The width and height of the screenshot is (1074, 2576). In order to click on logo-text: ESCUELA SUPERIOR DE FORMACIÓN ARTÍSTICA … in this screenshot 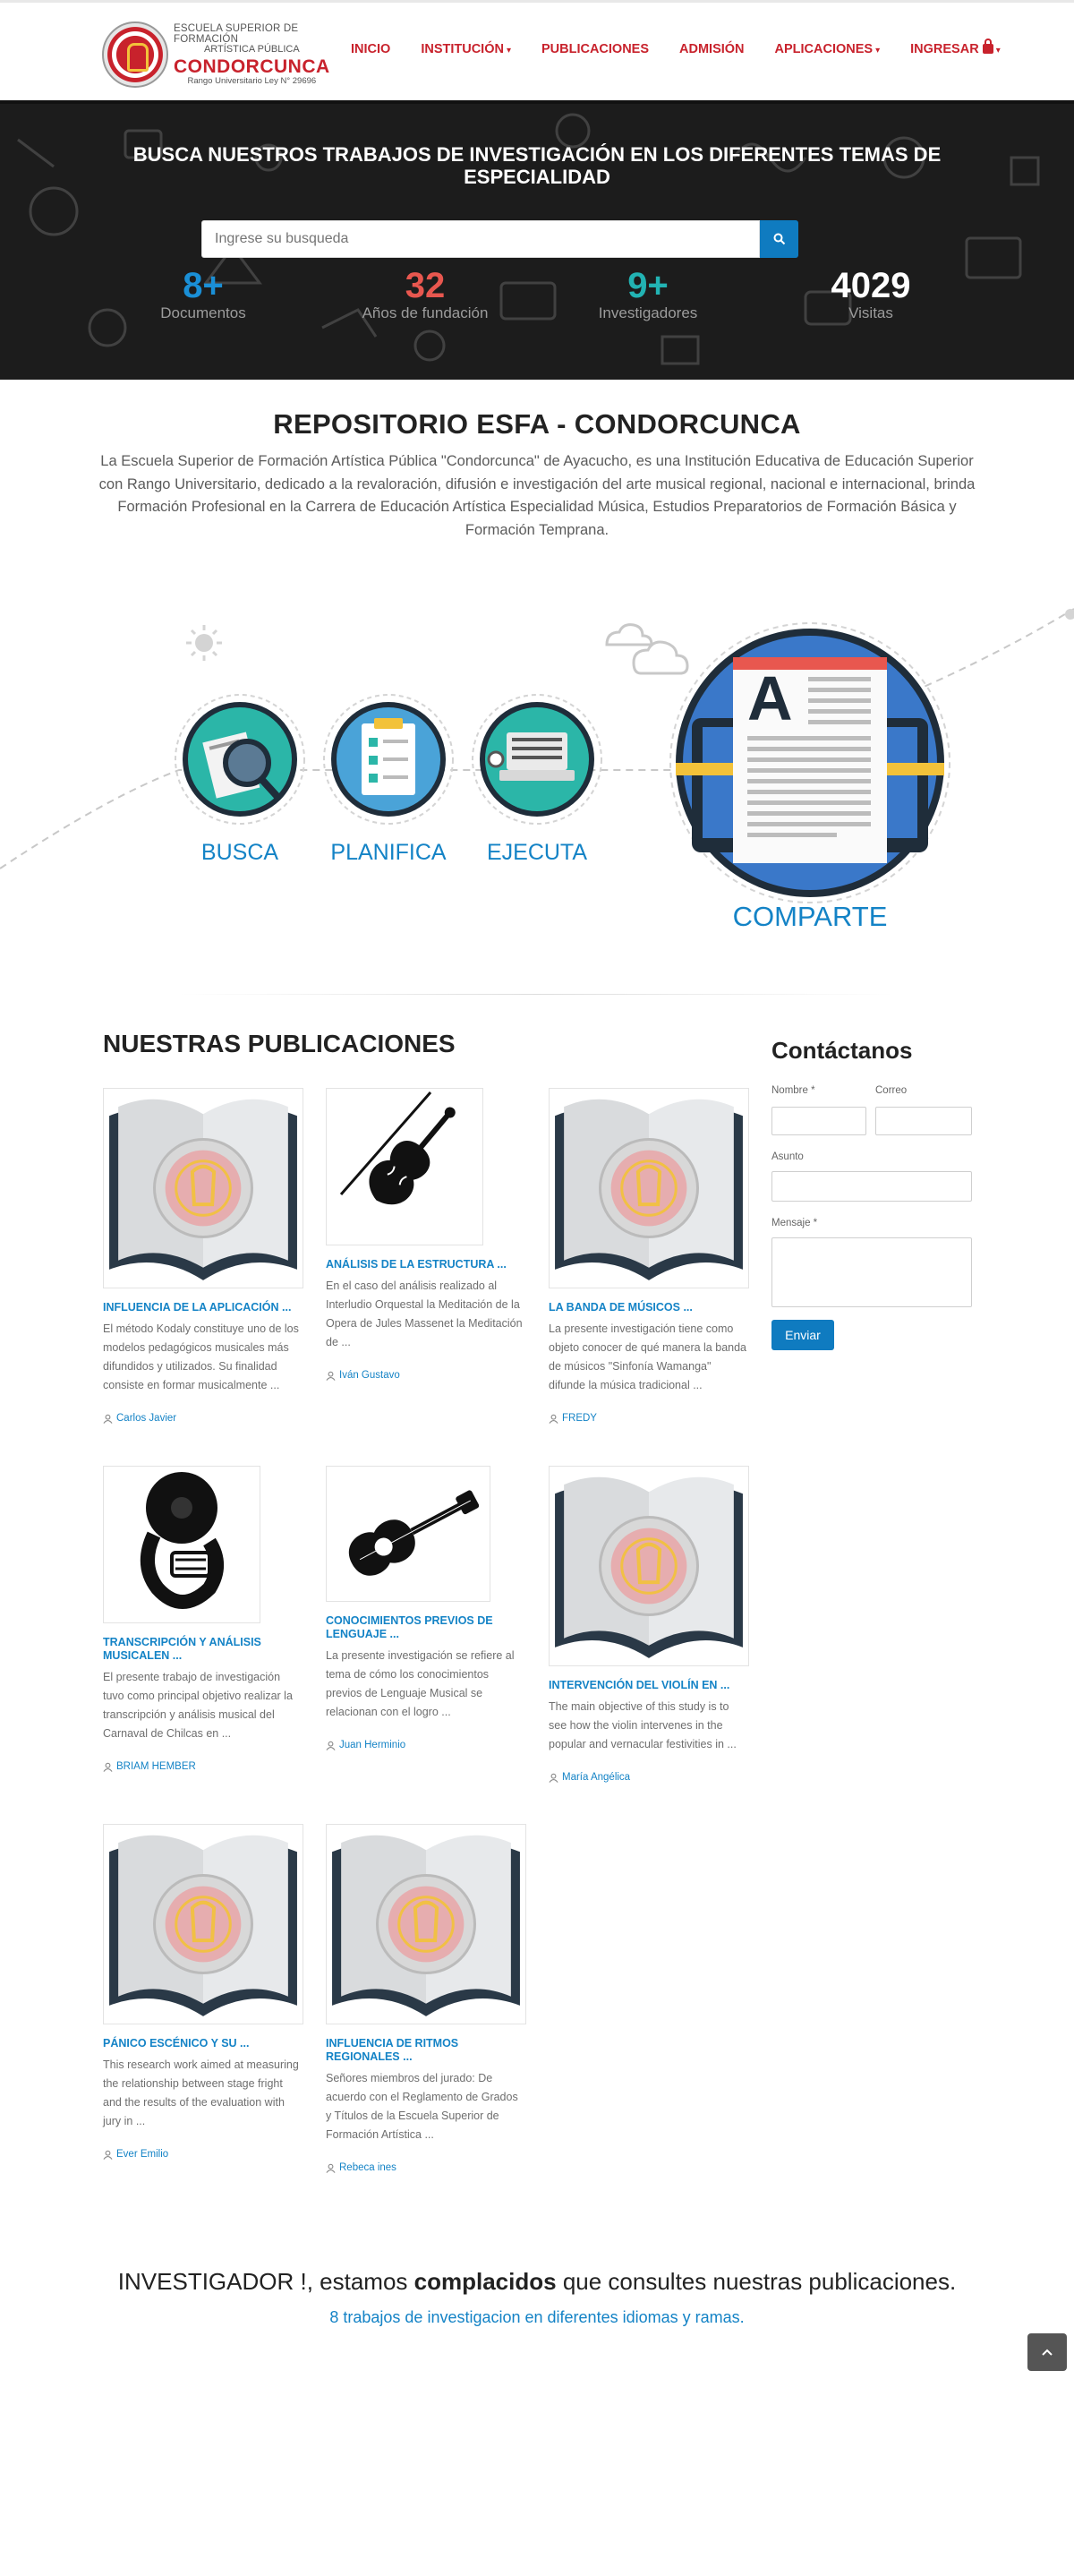, I will do `click(252, 54)`.